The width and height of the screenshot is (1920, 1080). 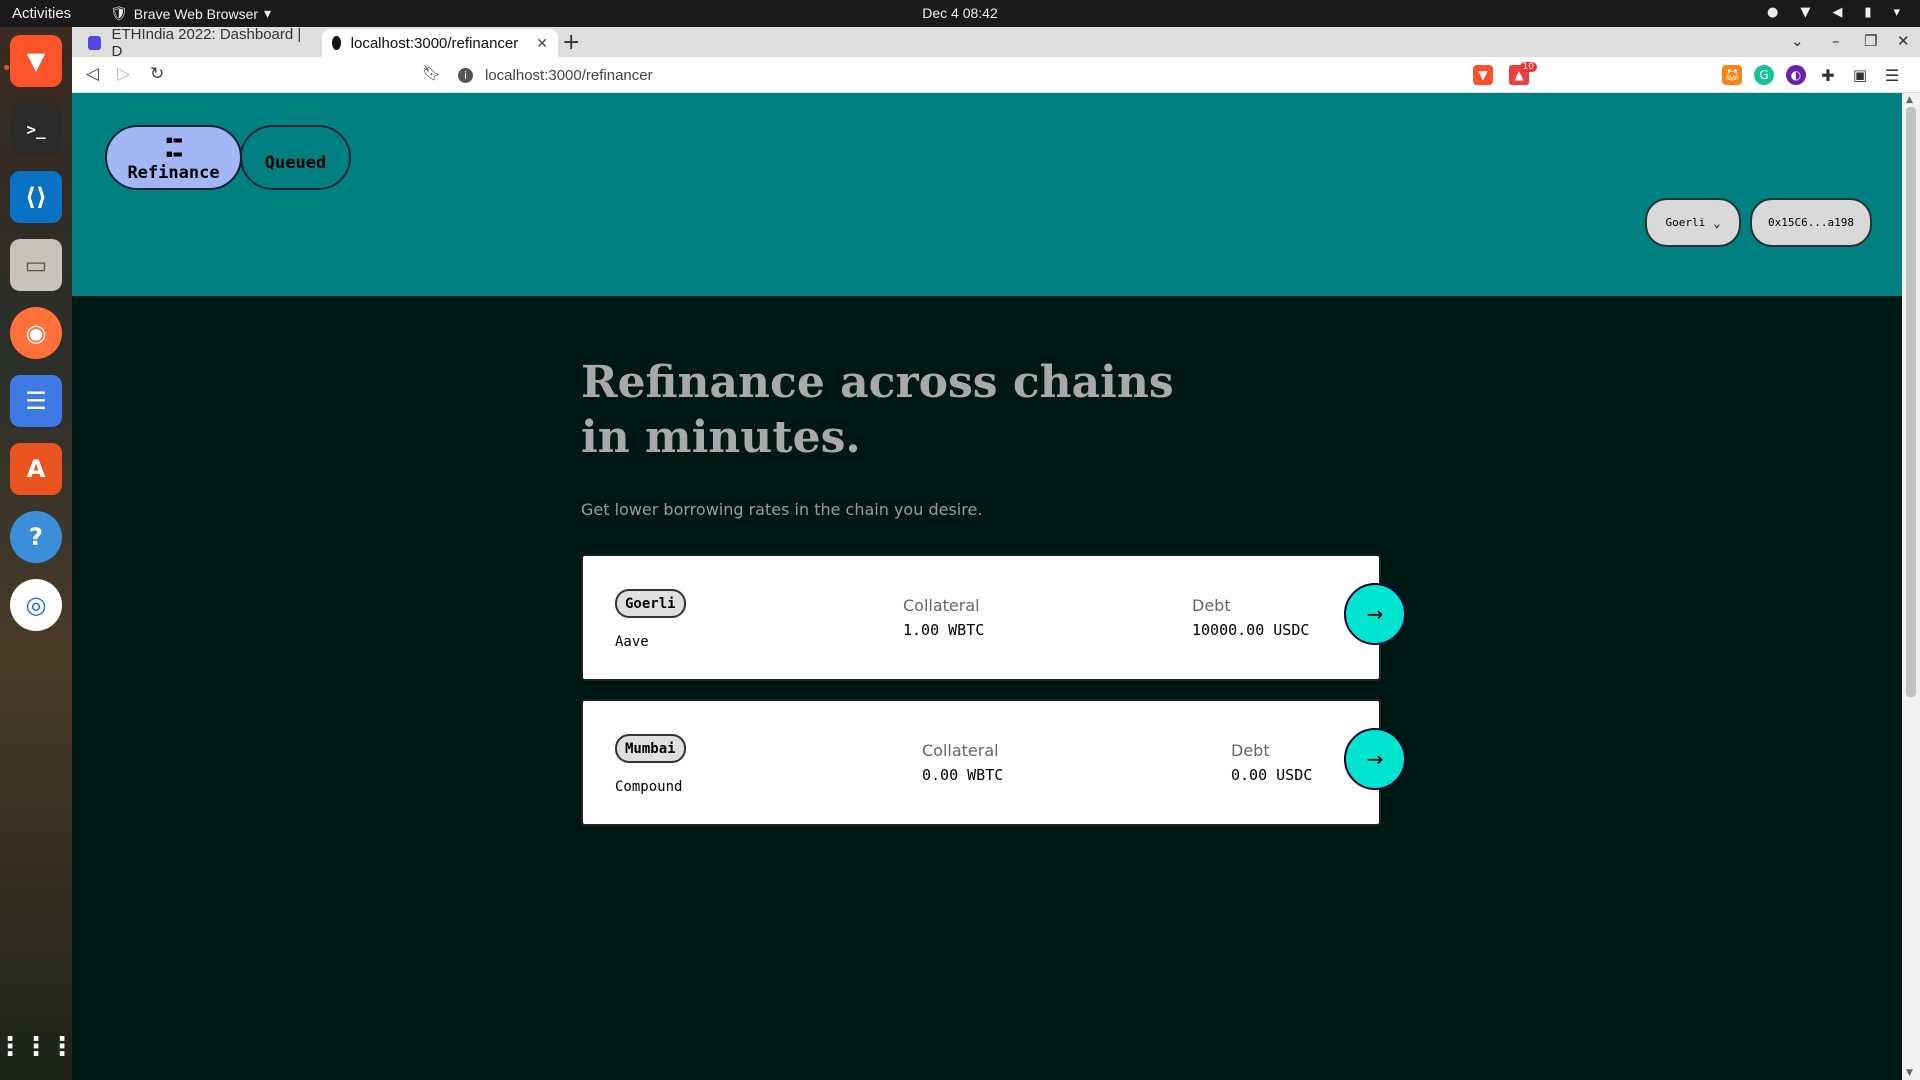 I want to click on protocol-name: Aave, so click(x=632, y=642).